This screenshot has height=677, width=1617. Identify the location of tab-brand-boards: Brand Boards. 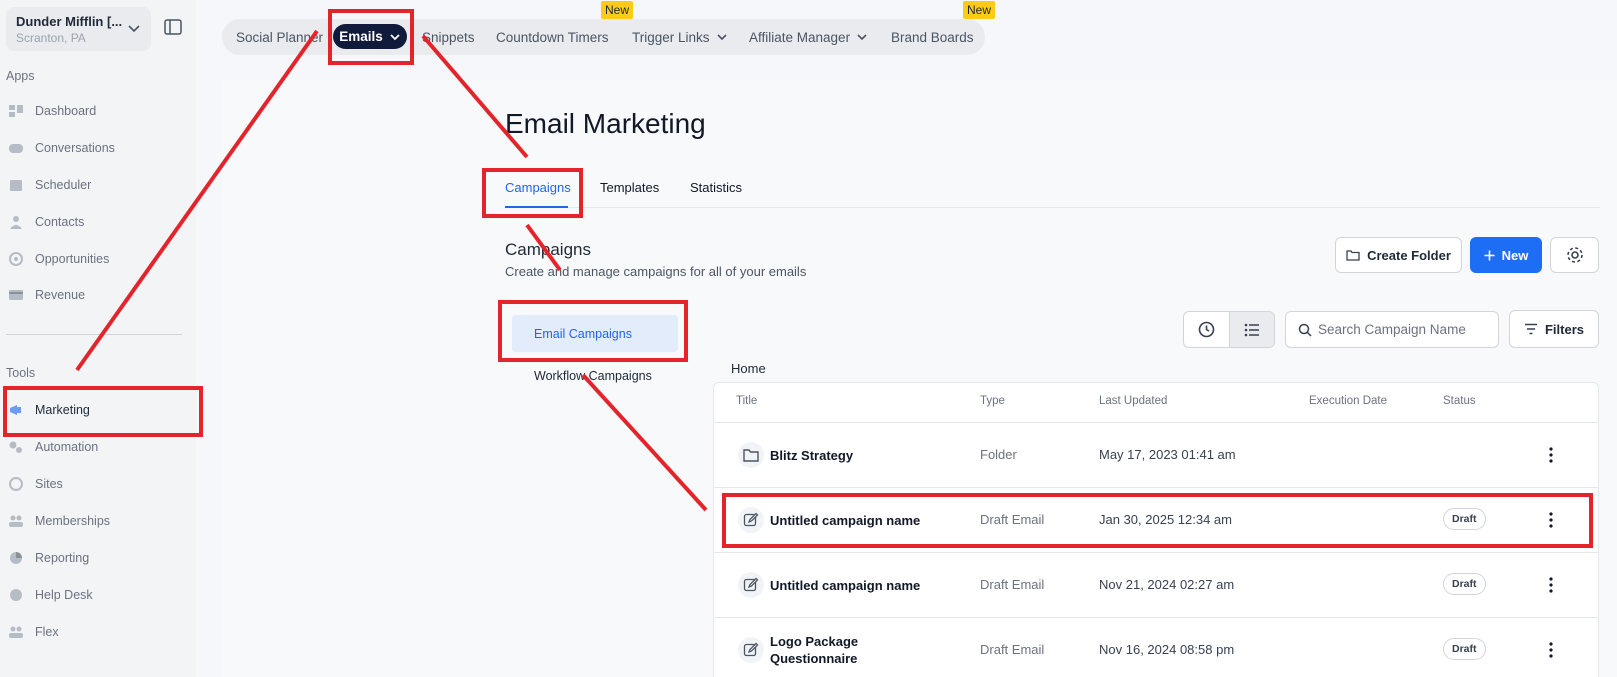
(932, 37).